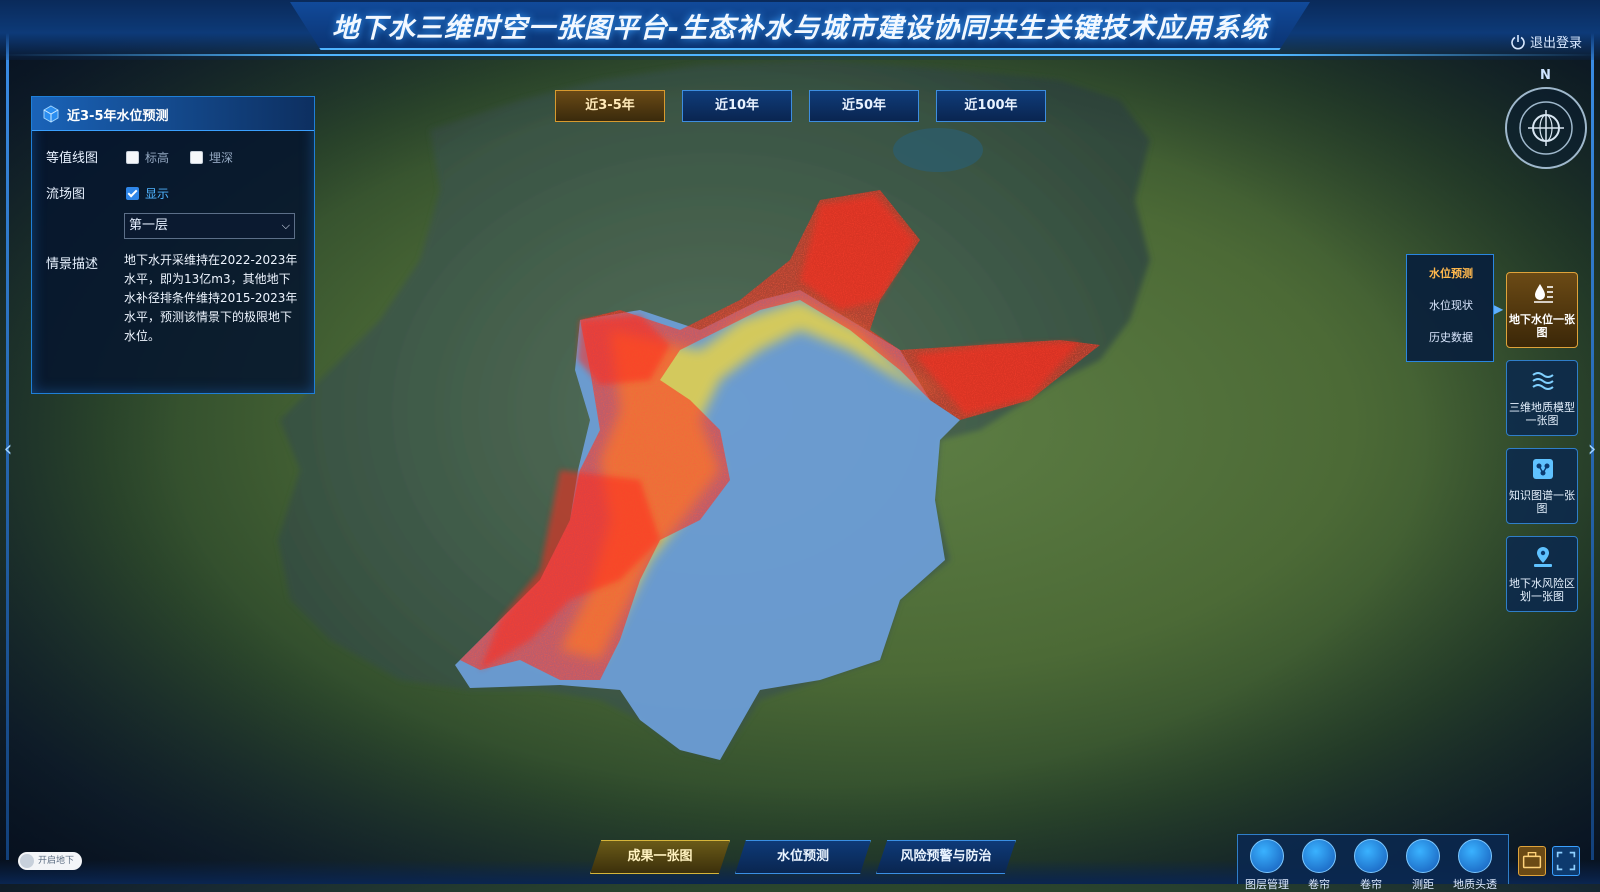 The height and width of the screenshot is (892, 1600). I want to click on geology-model-icon, so click(1543, 381).